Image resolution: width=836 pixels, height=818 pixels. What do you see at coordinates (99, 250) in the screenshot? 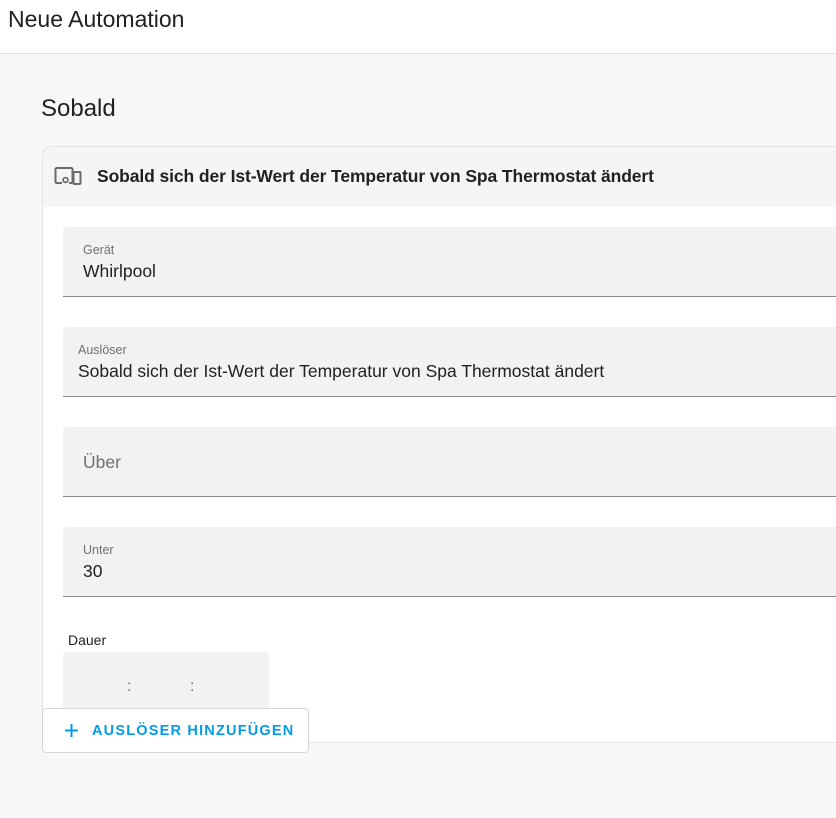
I see `device-field-label: Gerät` at bounding box center [99, 250].